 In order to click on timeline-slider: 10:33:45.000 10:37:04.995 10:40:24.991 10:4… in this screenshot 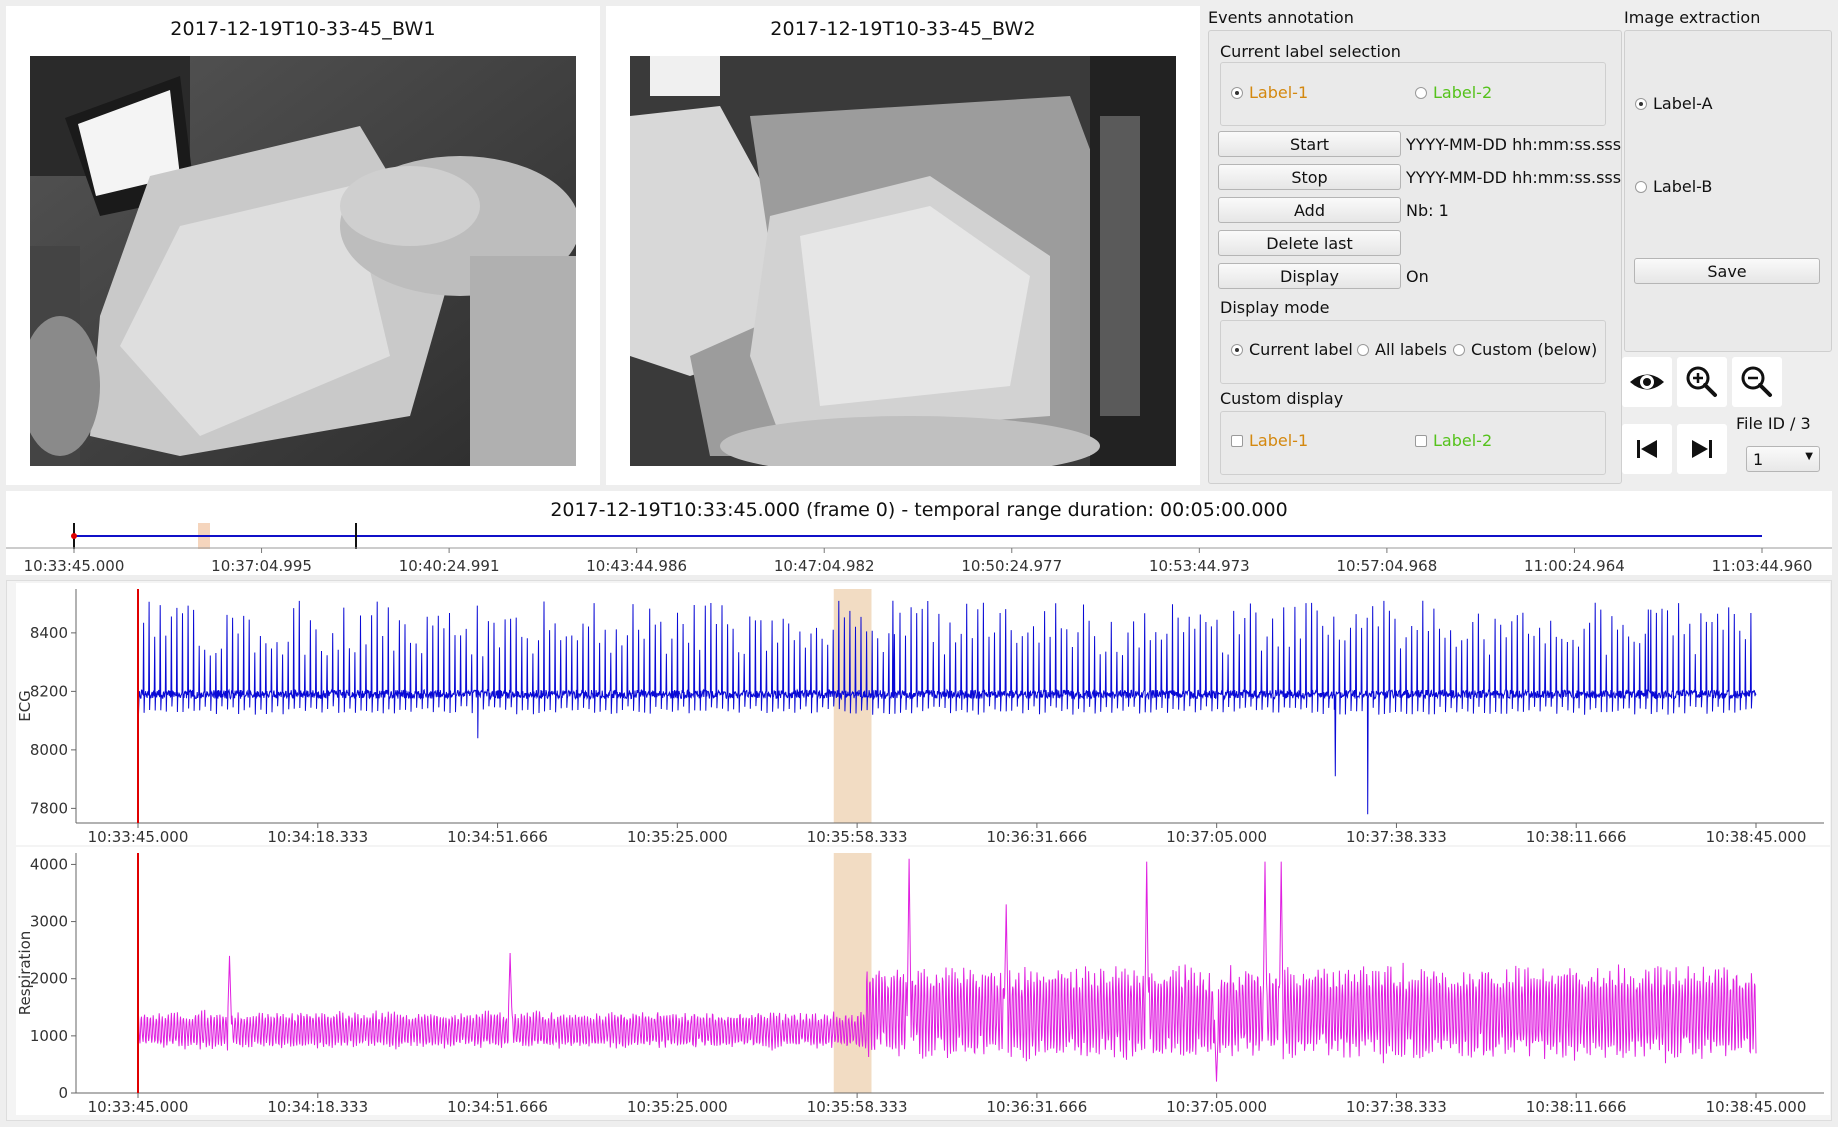, I will do `click(919, 533)`.